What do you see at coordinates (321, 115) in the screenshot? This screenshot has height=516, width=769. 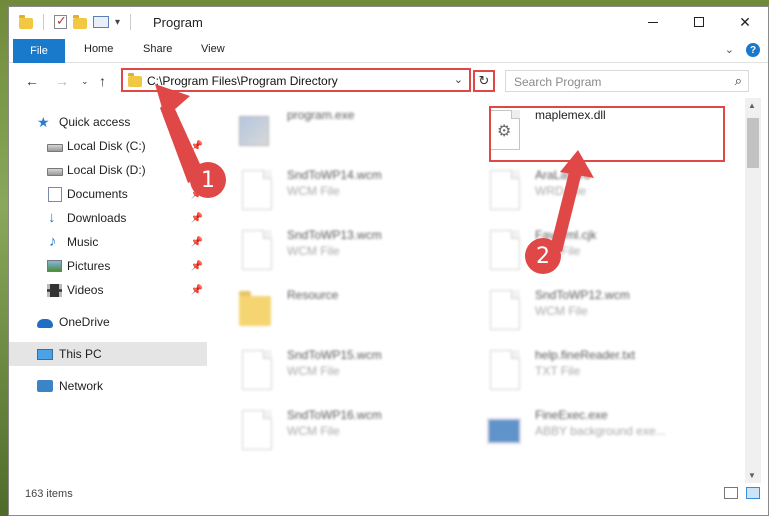 I see `file-name: program.exe` at bounding box center [321, 115].